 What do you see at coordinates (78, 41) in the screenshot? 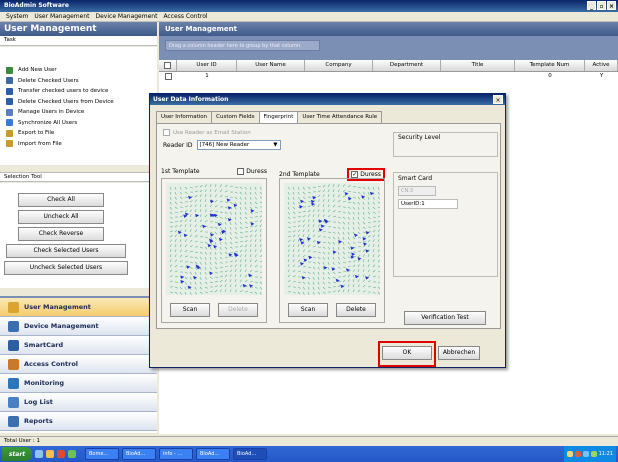
I see `task-section-label: Task` at bounding box center [78, 41].